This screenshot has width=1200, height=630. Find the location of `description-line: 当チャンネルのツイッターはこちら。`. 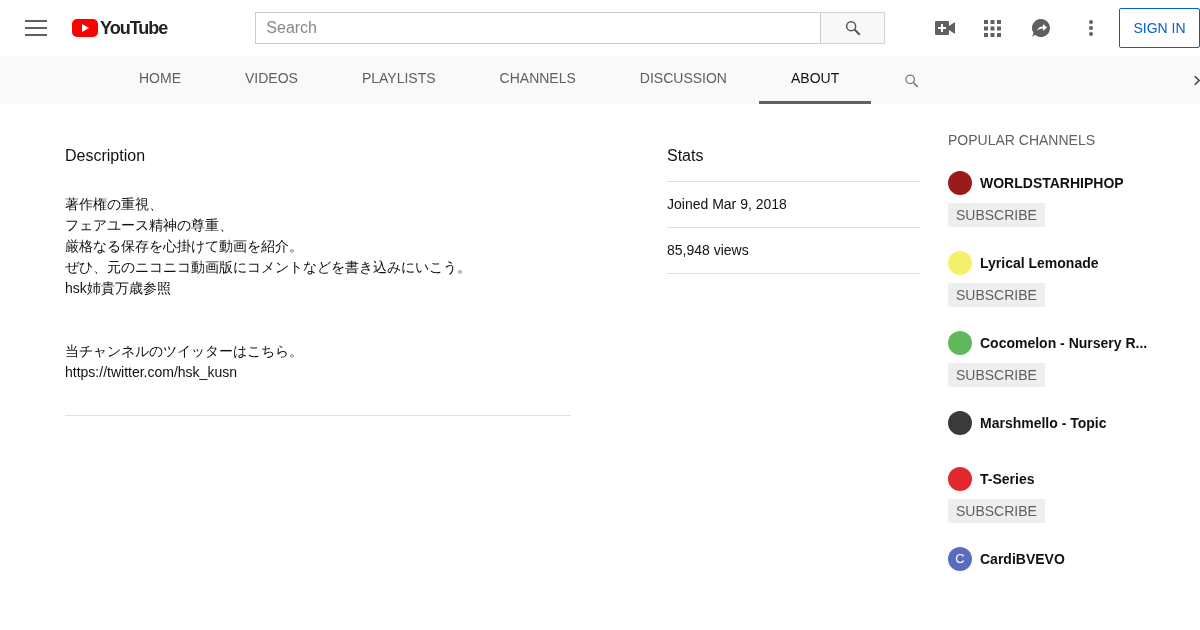

description-line: 当チャンネルのツイッターはこちら。 is located at coordinates (184, 351).